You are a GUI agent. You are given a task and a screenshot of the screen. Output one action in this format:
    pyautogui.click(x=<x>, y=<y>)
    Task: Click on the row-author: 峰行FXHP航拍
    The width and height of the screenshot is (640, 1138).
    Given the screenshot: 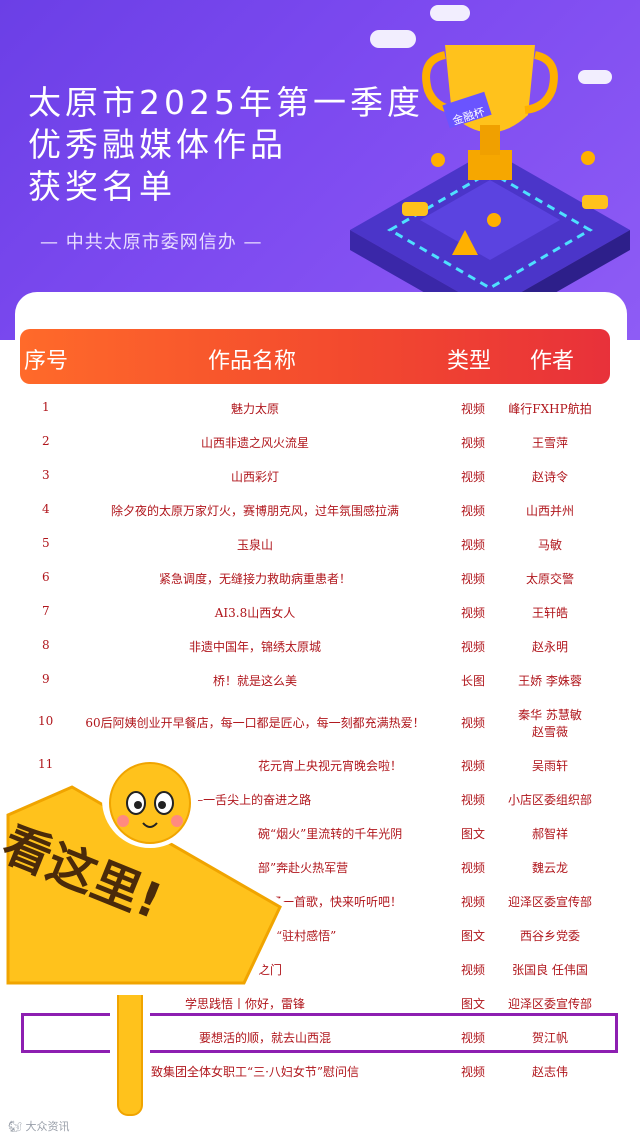 What is the action you would take?
    pyautogui.click(x=550, y=409)
    